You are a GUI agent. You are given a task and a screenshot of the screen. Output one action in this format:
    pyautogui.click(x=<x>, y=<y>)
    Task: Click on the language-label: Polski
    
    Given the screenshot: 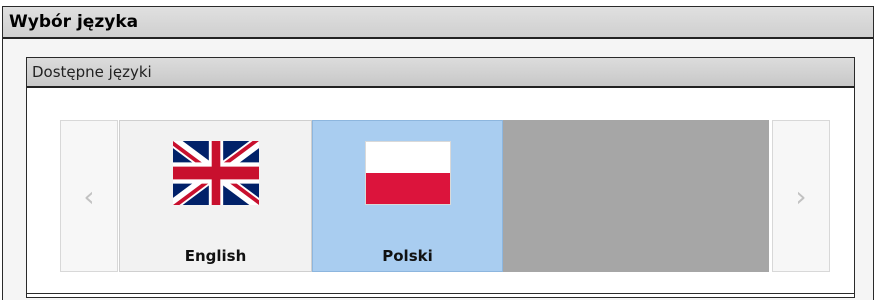 What is the action you would take?
    pyautogui.click(x=407, y=256)
    